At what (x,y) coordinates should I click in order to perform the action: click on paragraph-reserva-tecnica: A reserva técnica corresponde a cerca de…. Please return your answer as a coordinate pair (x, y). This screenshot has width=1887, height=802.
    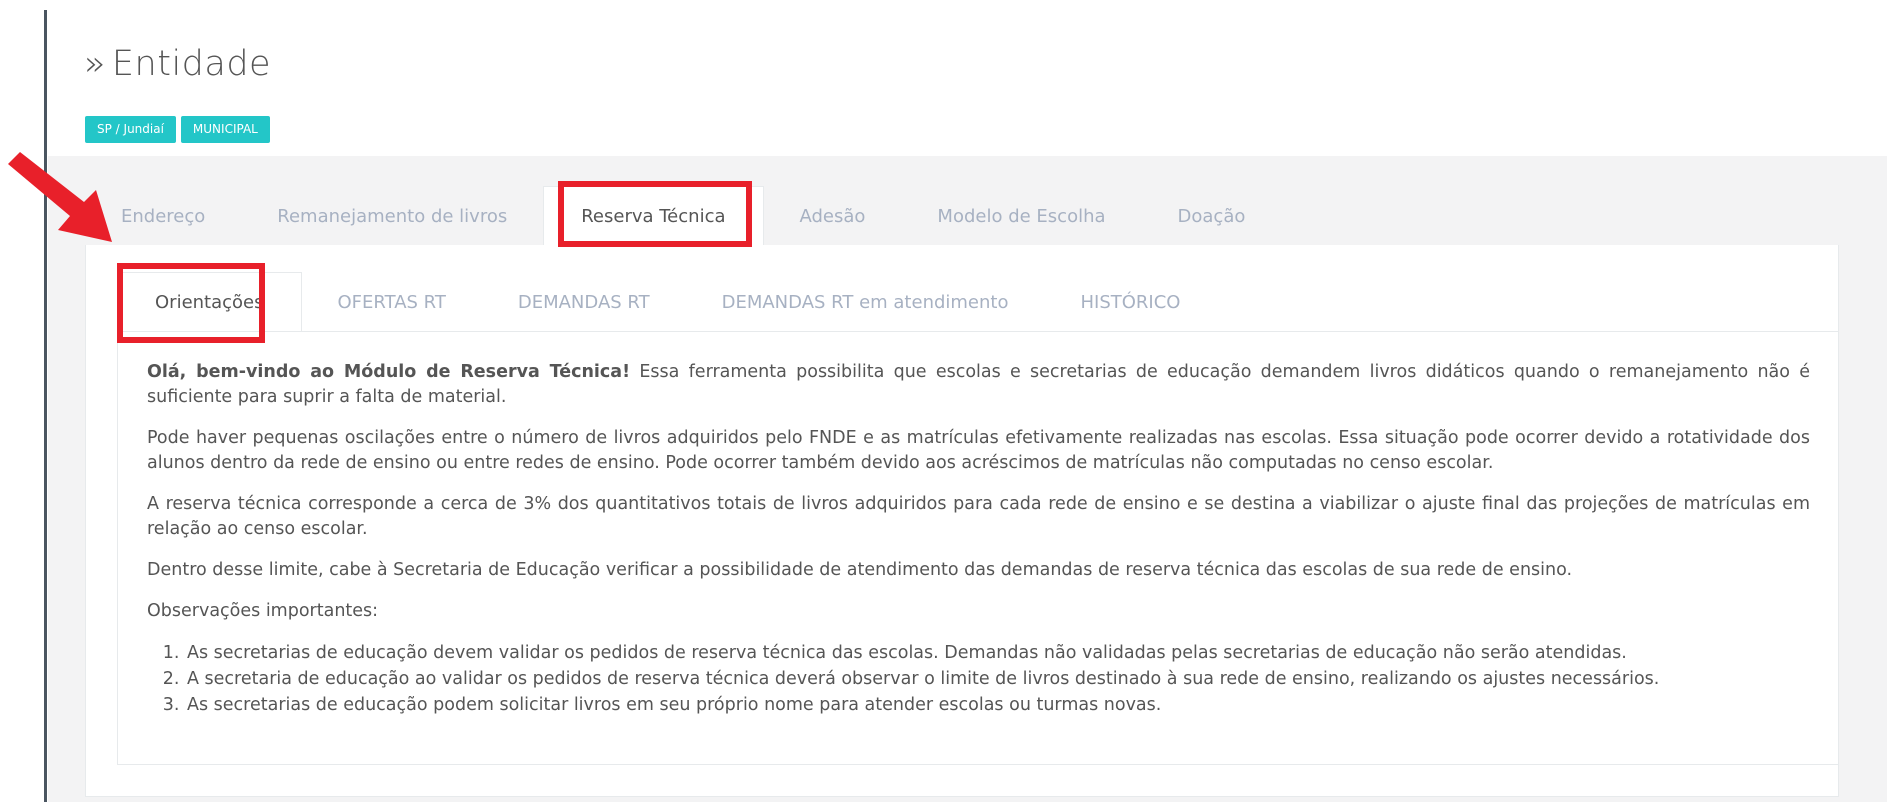
    Looking at the image, I should click on (978, 516).